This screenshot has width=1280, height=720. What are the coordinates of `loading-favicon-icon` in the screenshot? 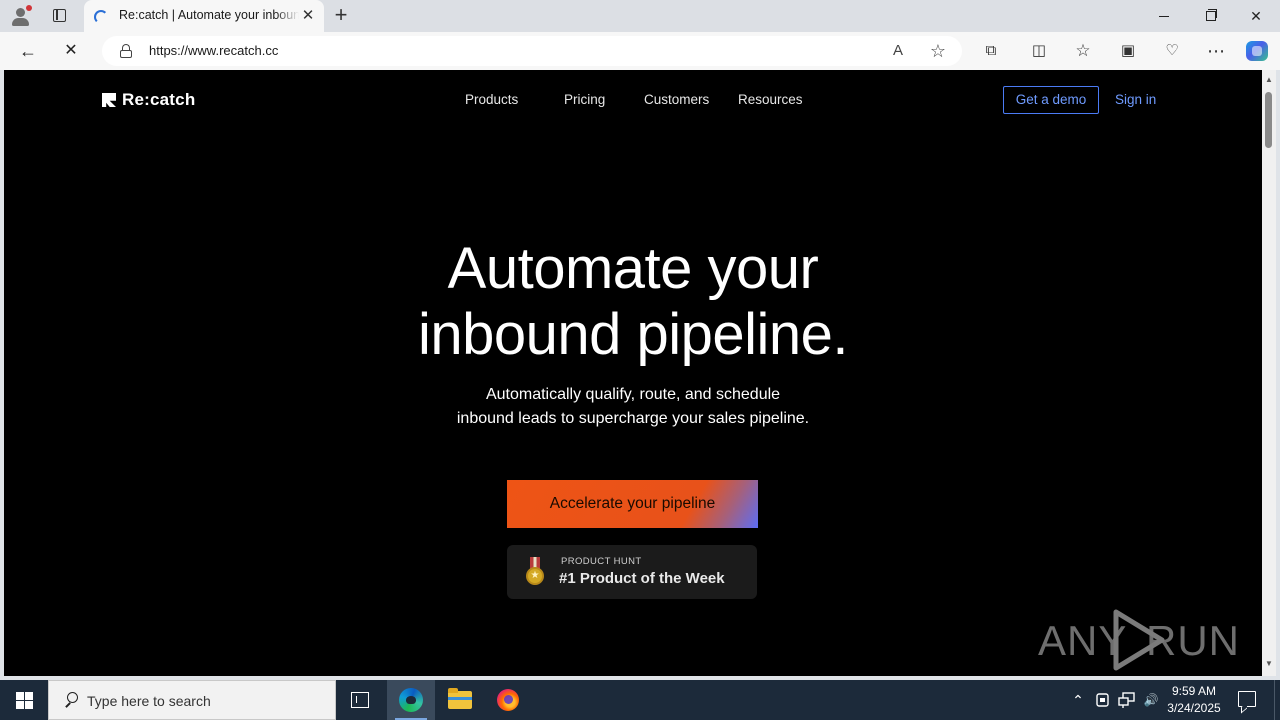 It's located at (100, 16).